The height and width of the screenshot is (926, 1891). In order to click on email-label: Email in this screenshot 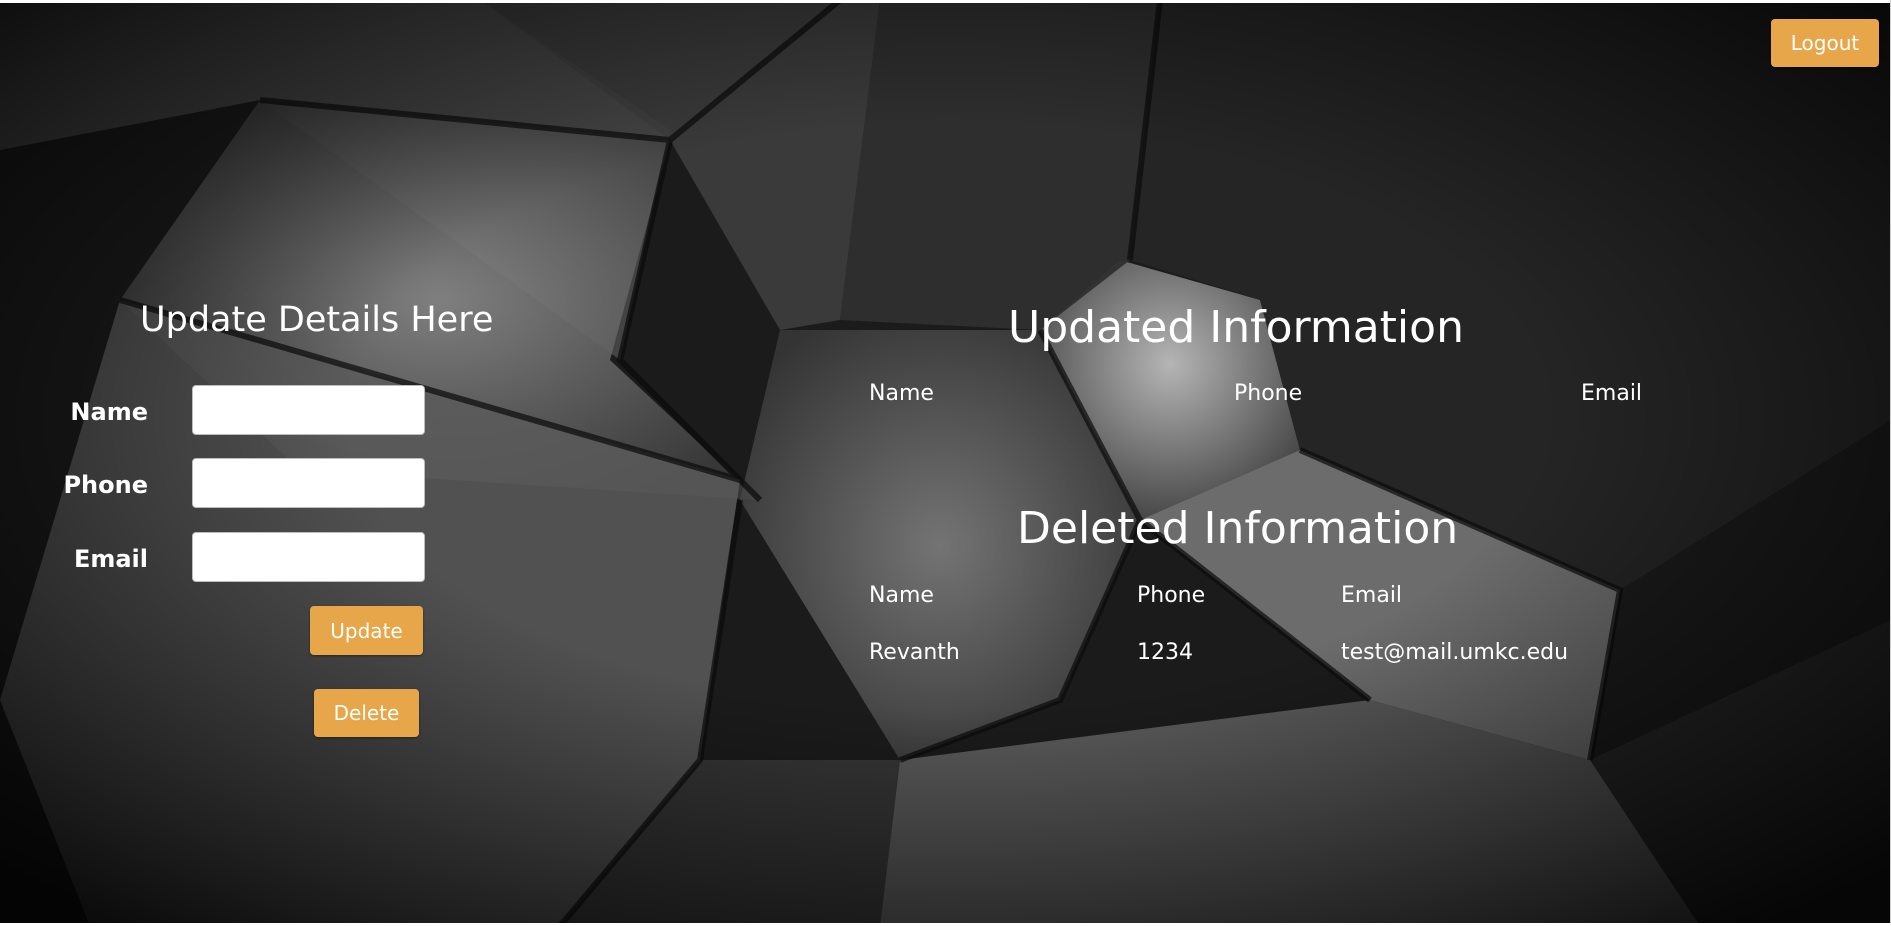, I will do `click(110, 559)`.